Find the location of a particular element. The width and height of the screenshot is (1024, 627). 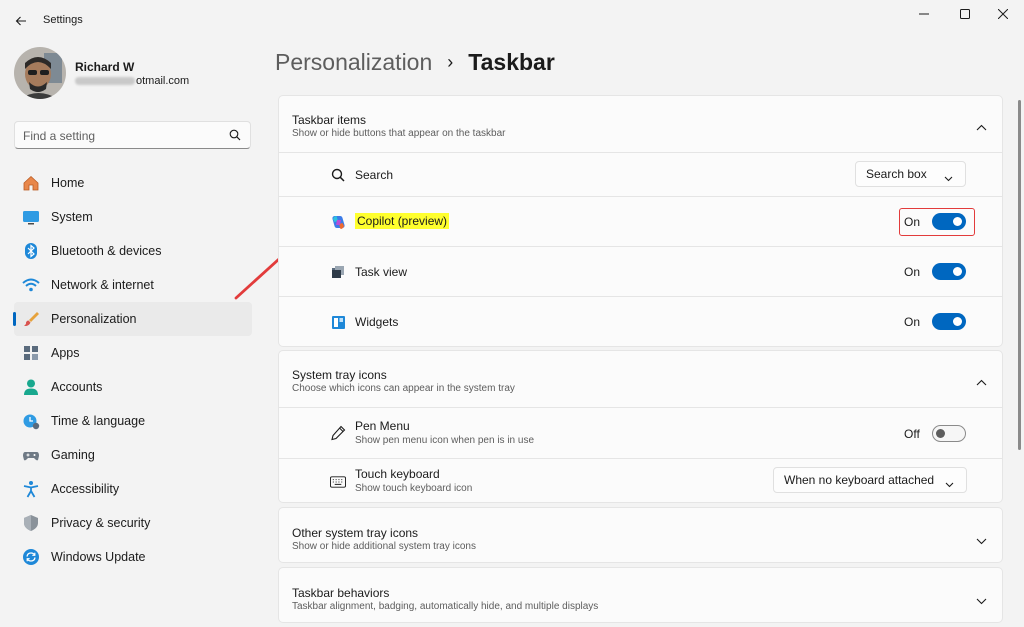

back-arrow-icon is located at coordinates (20, 21).